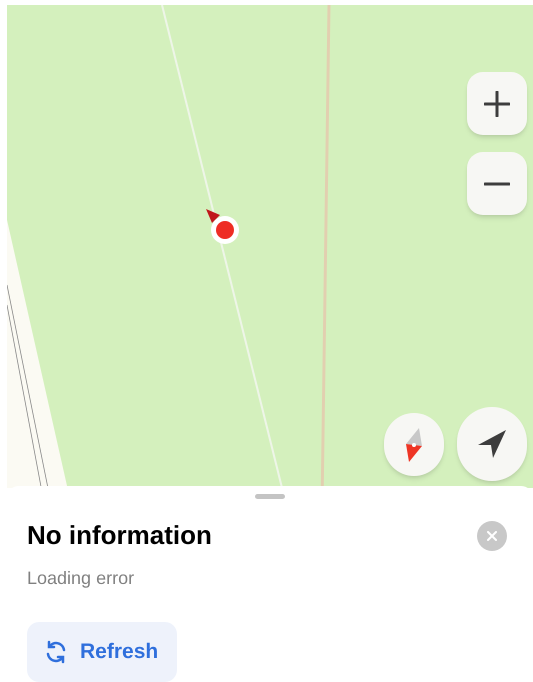 The image size is (533, 682). Describe the element at coordinates (223, 226) in the screenshot. I see `location-pin-icon` at that location.